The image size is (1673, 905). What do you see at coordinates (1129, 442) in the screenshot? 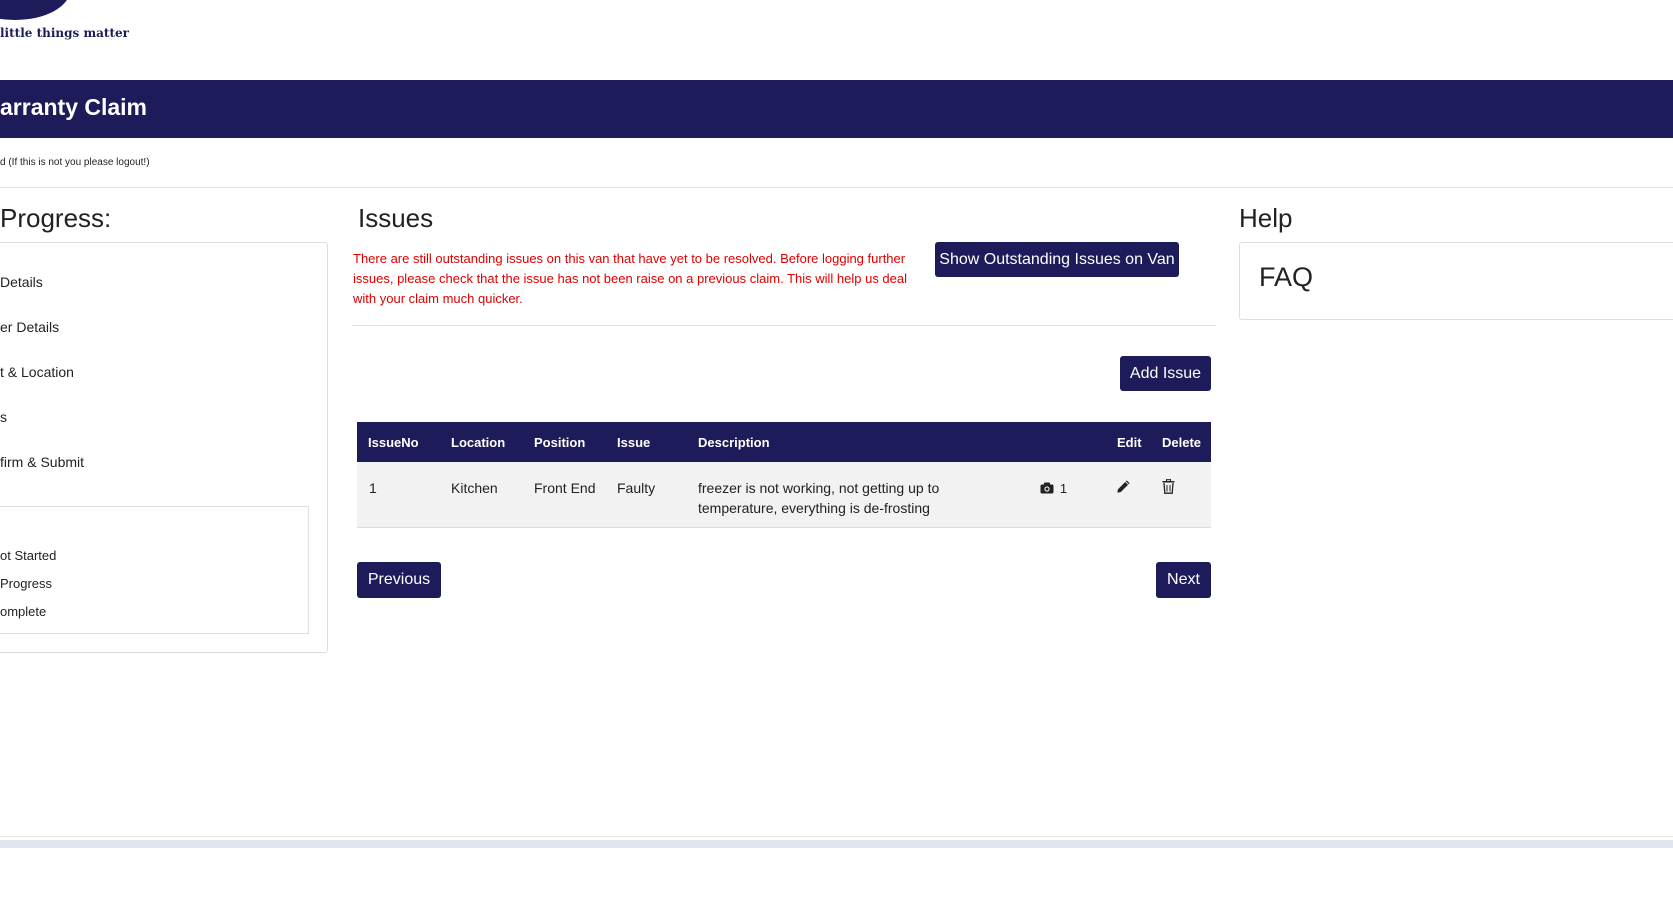
I see `header-edit: Edit` at bounding box center [1129, 442].